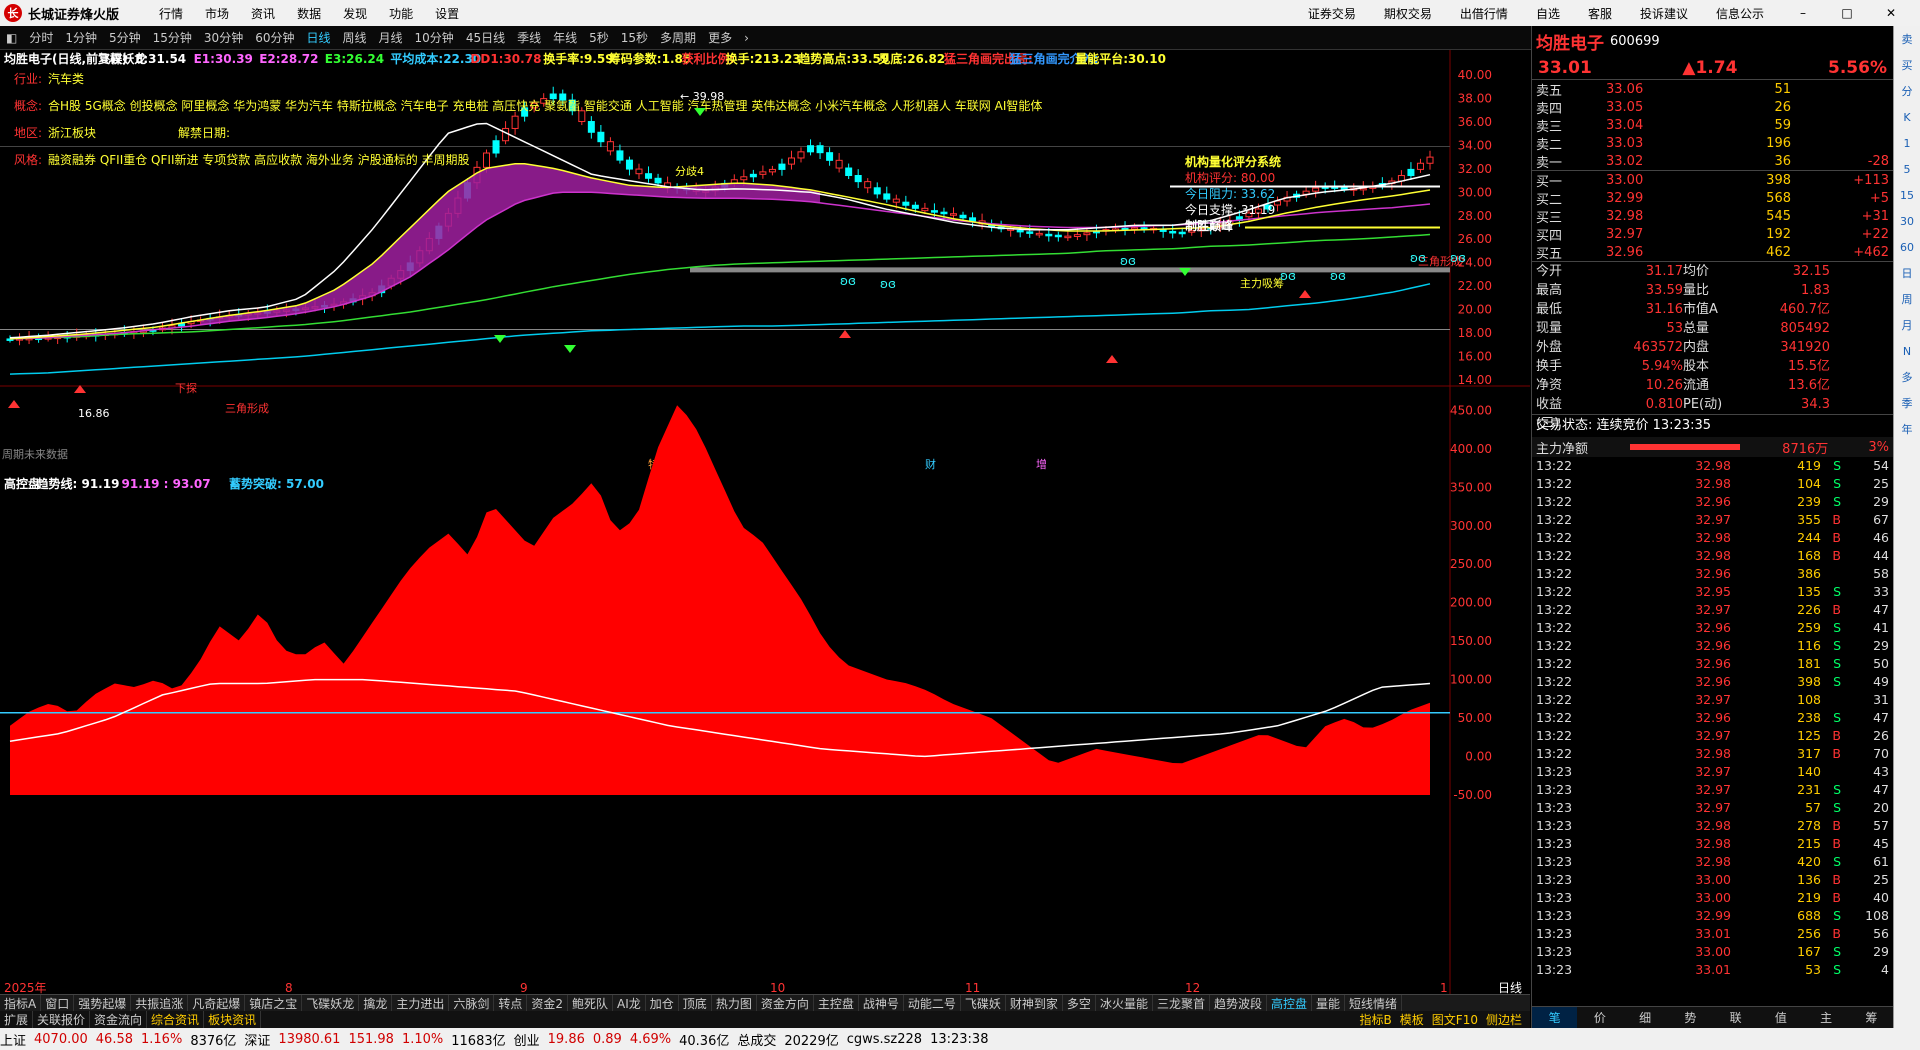 The height and width of the screenshot is (1050, 1920). What do you see at coordinates (233, 1019) in the screenshot?
I see `ext-tab-4: 板块资讯` at bounding box center [233, 1019].